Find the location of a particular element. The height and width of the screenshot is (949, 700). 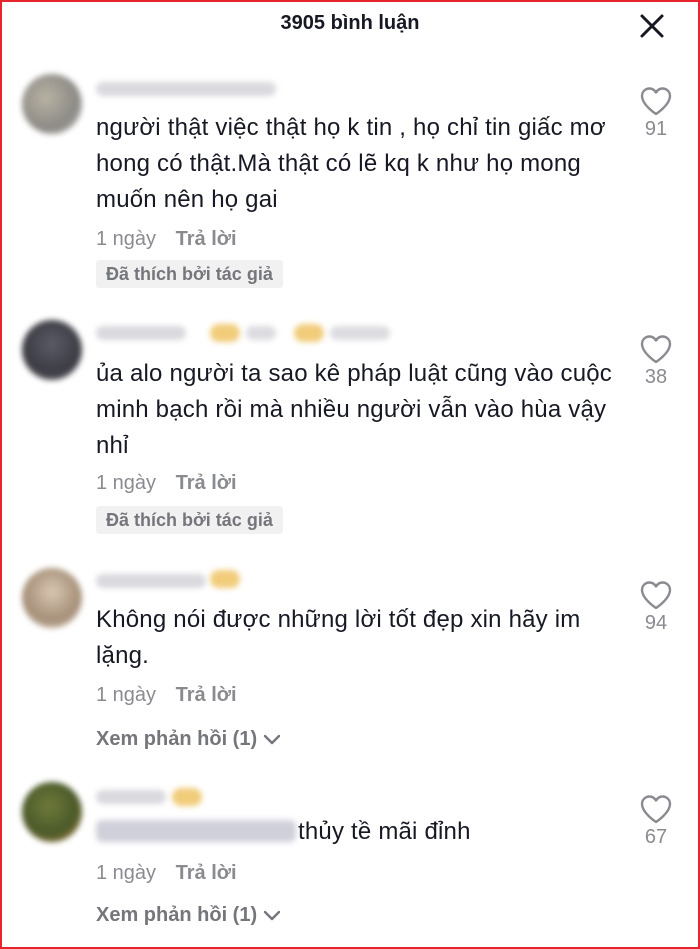

mentioned-username is located at coordinates (196, 831).